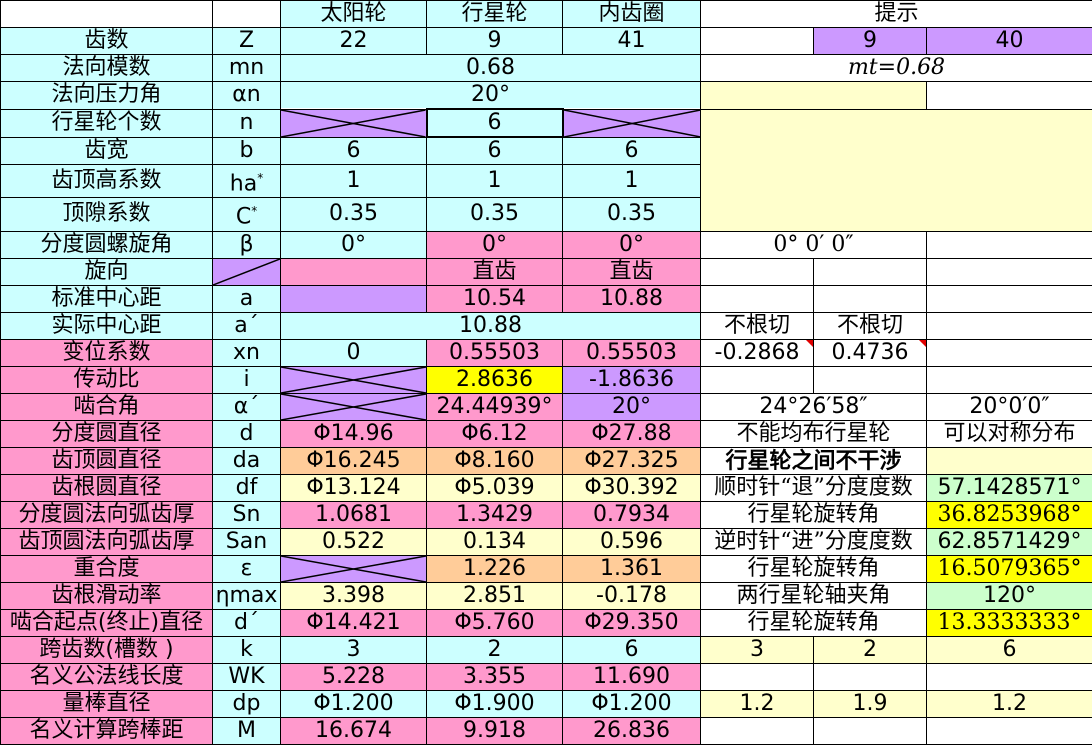  What do you see at coordinates (814, 406) in the screenshot?
I see `hint-mesh-1: 24°26′58″` at bounding box center [814, 406].